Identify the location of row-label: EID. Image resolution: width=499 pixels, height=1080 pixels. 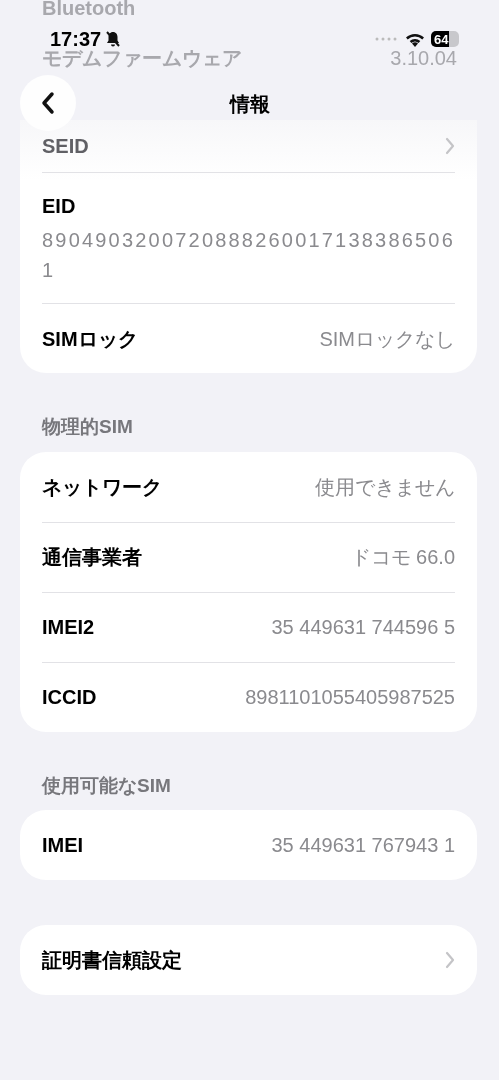
(59, 206).